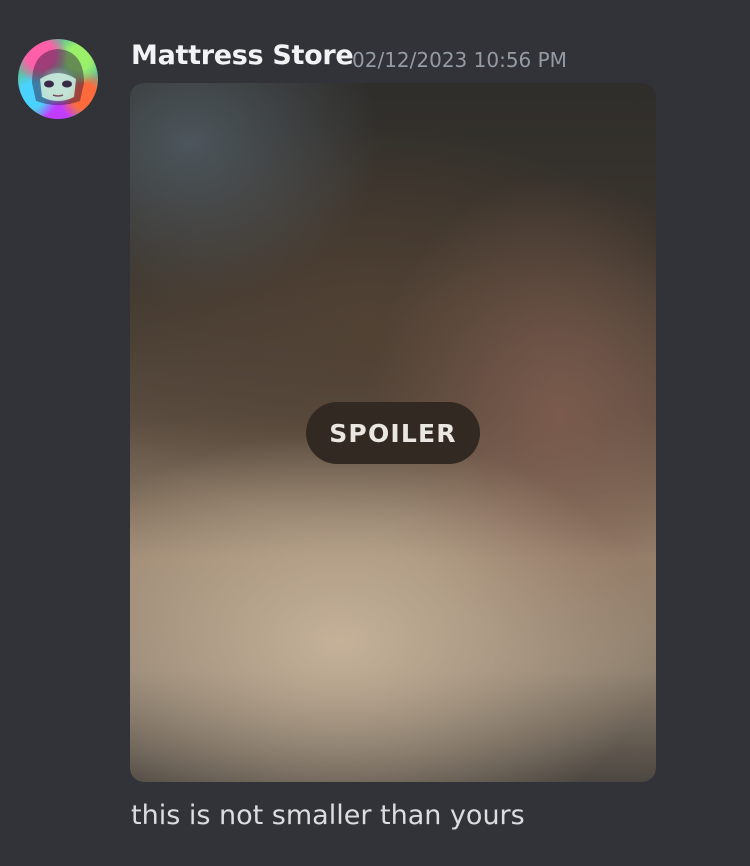  I want to click on spoiler-label: SPOILER, so click(393, 433).